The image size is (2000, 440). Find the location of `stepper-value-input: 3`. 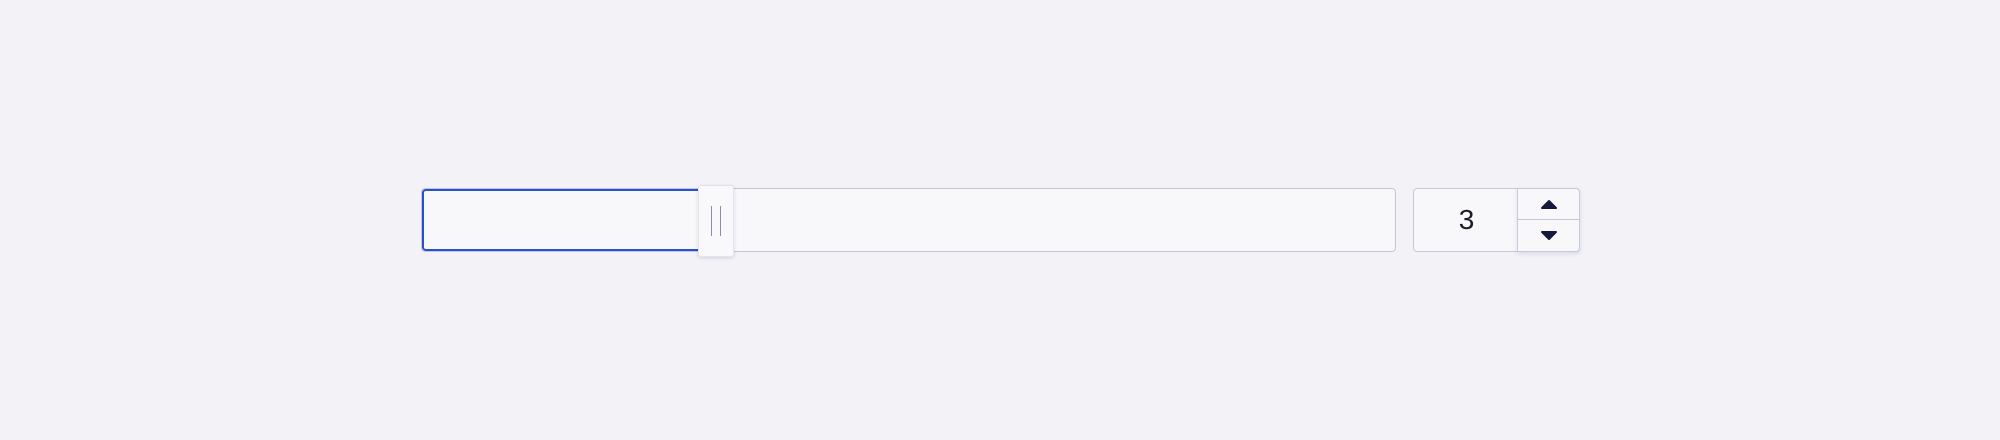

stepper-value-input: 3 is located at coordinates (1466, 220).